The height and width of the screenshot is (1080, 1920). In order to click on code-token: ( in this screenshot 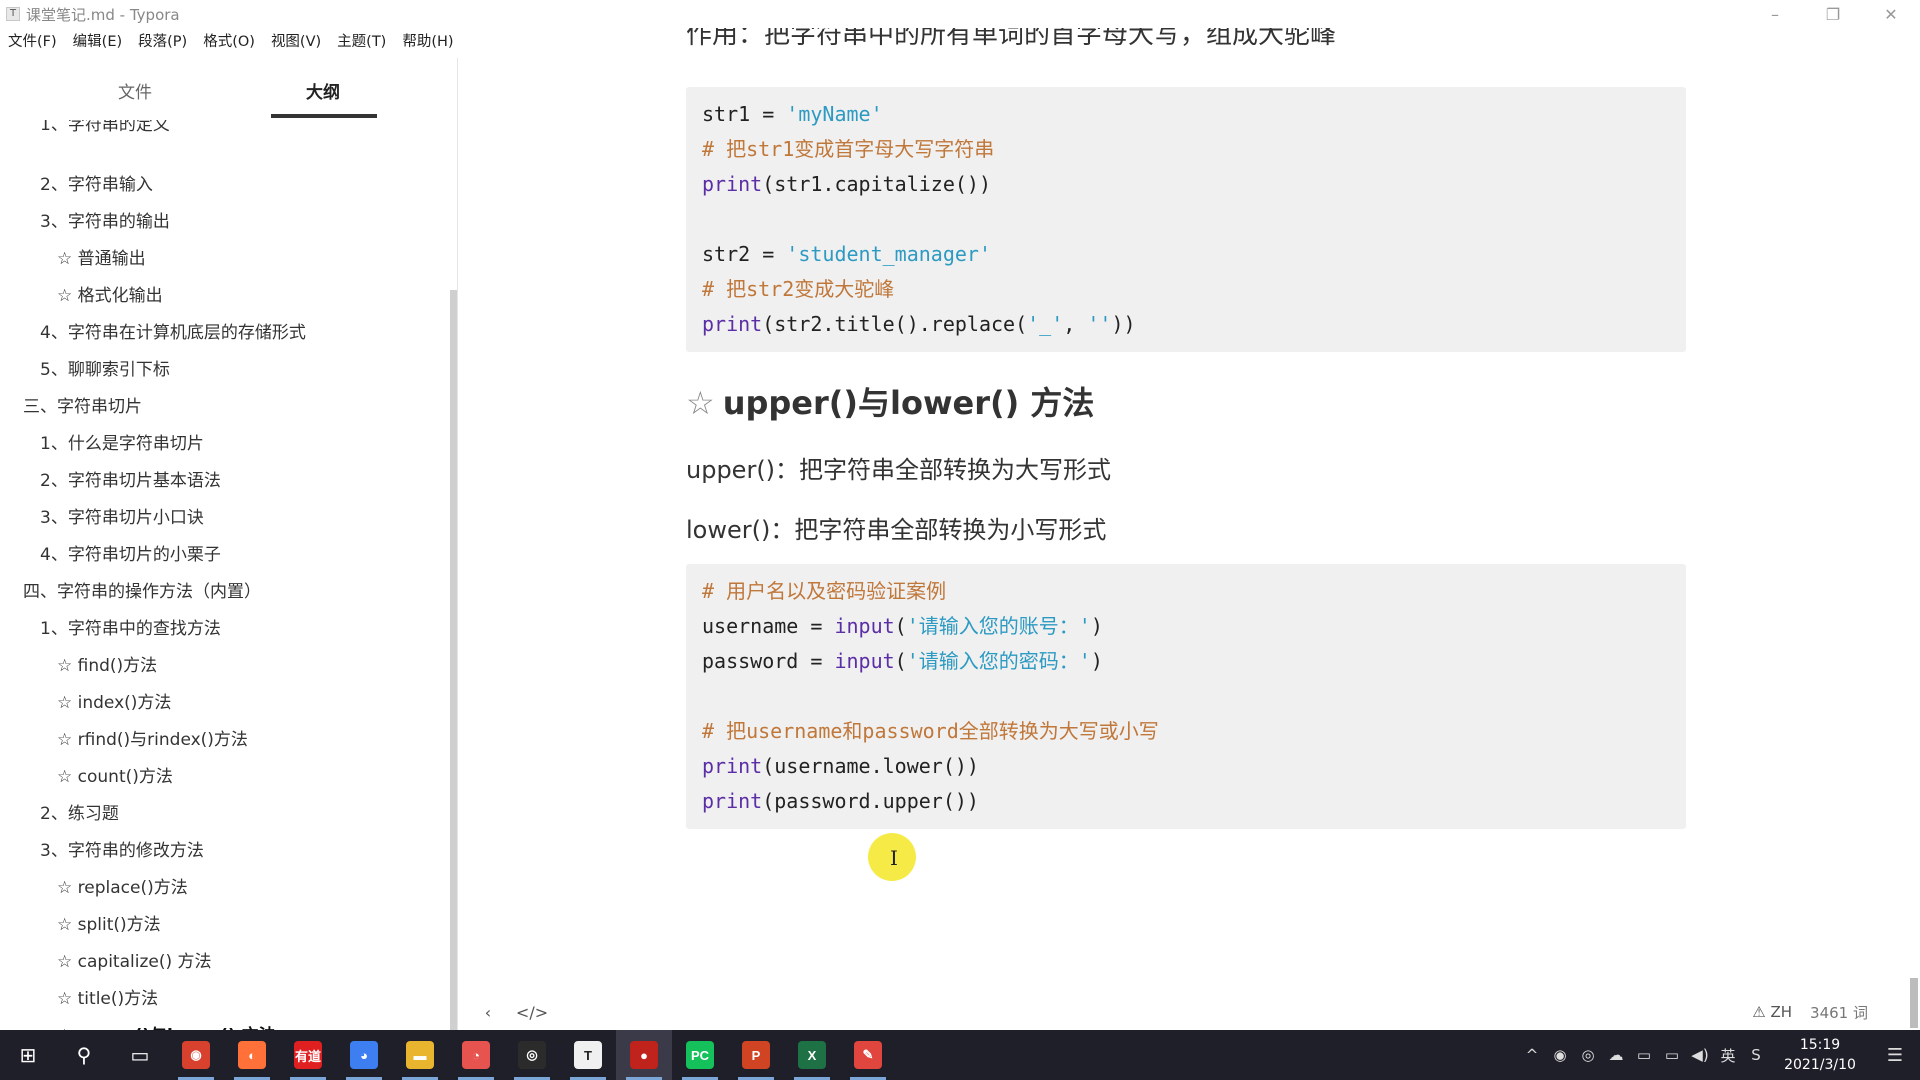, I will do `click(900, 626)`.